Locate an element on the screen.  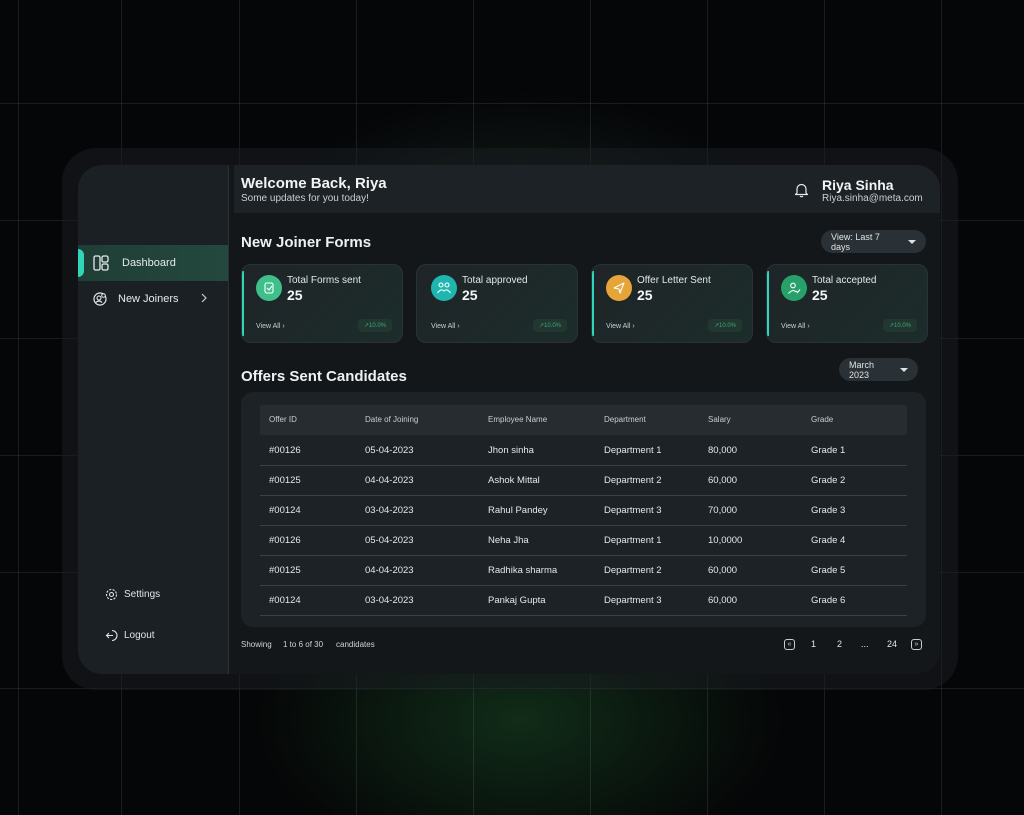
stat-card: Total Forms sent 25 View All › ↗ 10.0% is located at coordinates (322, 303).